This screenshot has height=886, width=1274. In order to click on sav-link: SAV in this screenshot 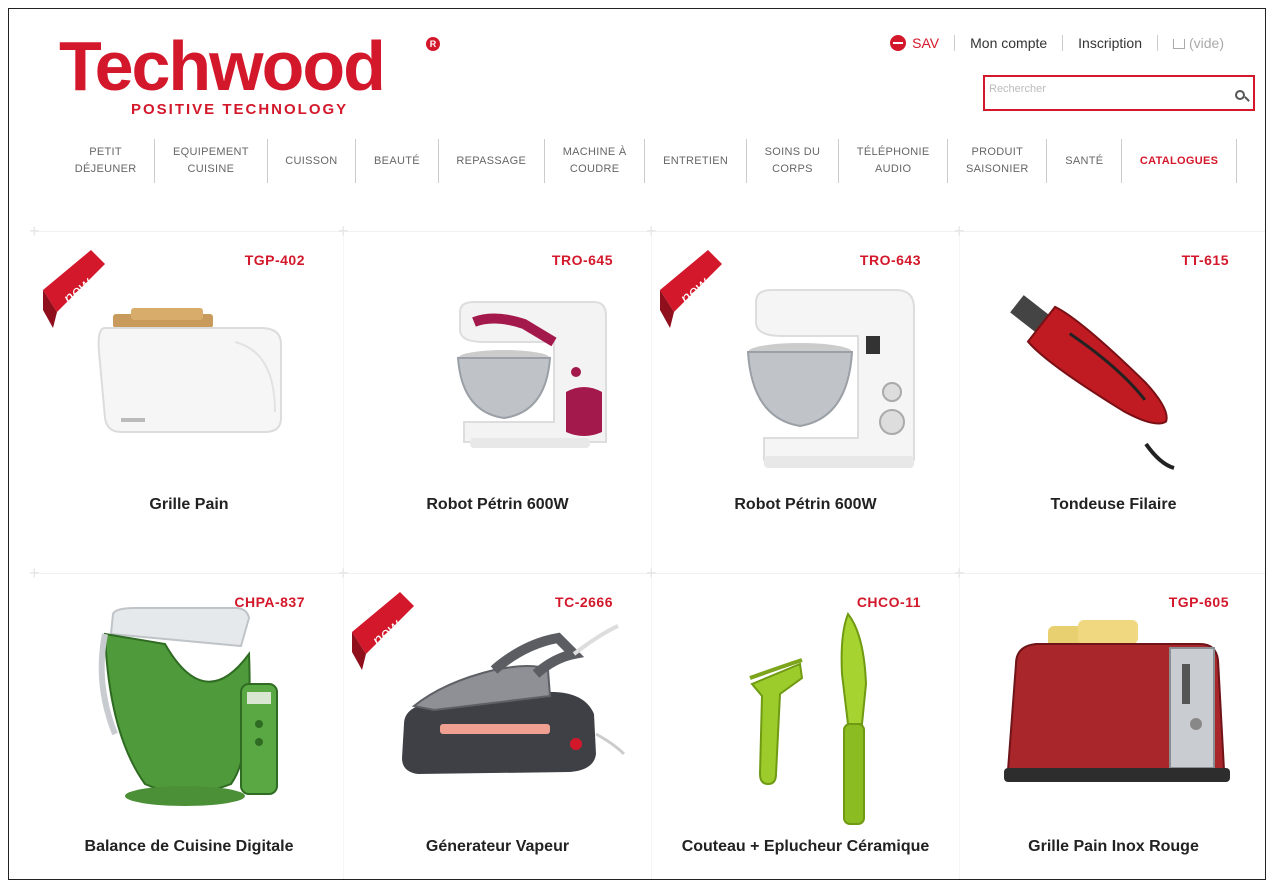, I will do `click(914, 43)`.